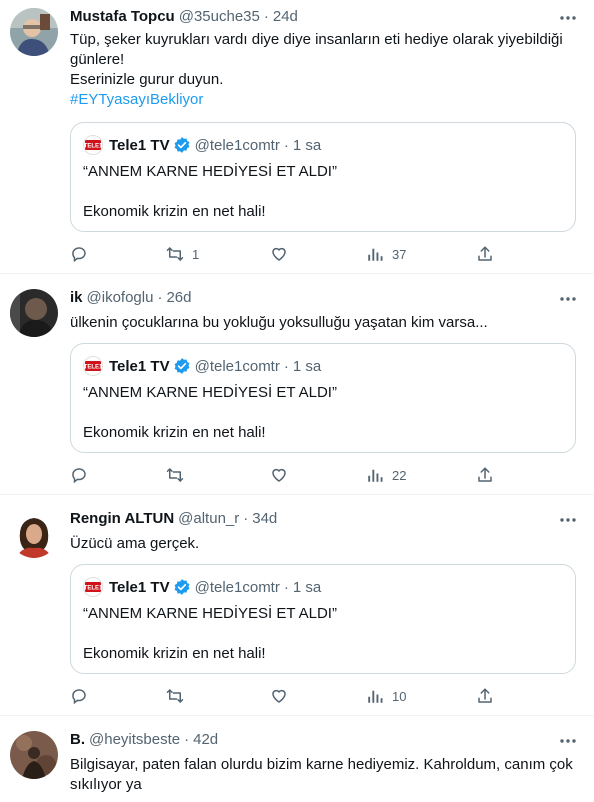 Image resolution: width=594 pixels, height=802 pixels. What do you see at coordinates (77, 739) in the screenshot?
I see `author-name: B.` at bounding box center [77, 739].